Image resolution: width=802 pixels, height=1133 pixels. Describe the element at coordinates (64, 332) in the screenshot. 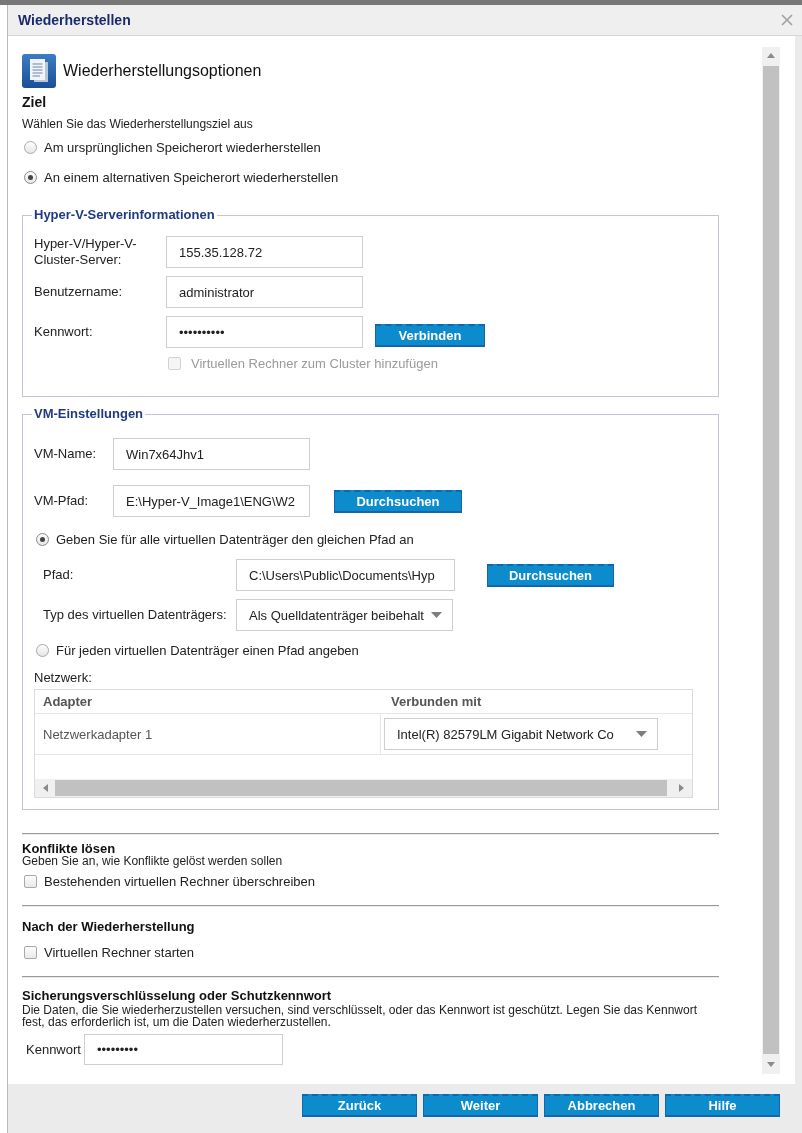

I see `field-label: Kennwort:` at that location.